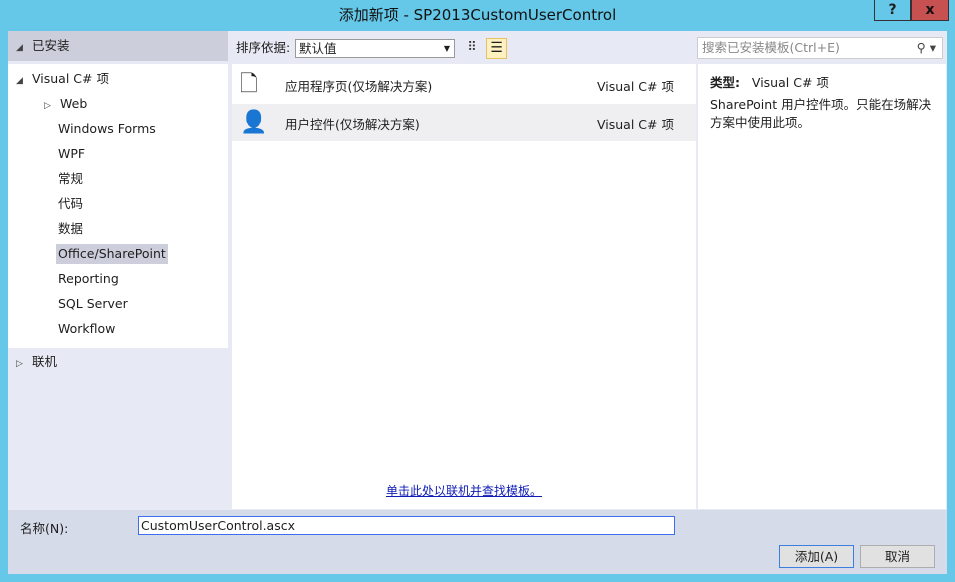 The width and height of the screenshot is (955, 582). I want to click on grid-view-icon: ⠿, so click(472, 48).